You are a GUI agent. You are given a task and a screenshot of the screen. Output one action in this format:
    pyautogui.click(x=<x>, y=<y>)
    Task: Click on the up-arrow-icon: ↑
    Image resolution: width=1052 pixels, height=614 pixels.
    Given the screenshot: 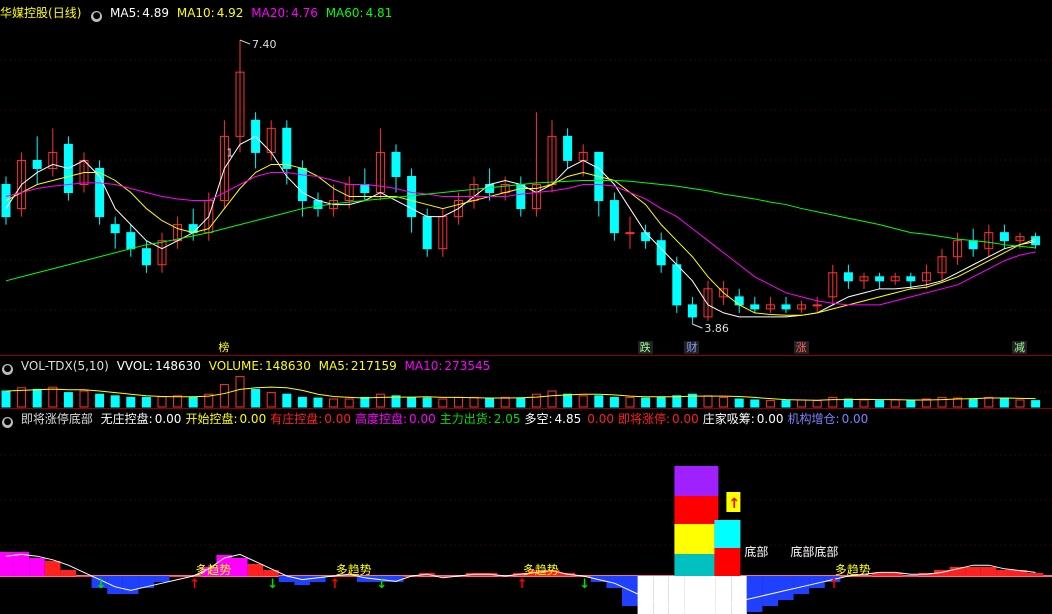 What is the action you would take?
    pyautogui.click(x=734, y=504)
    